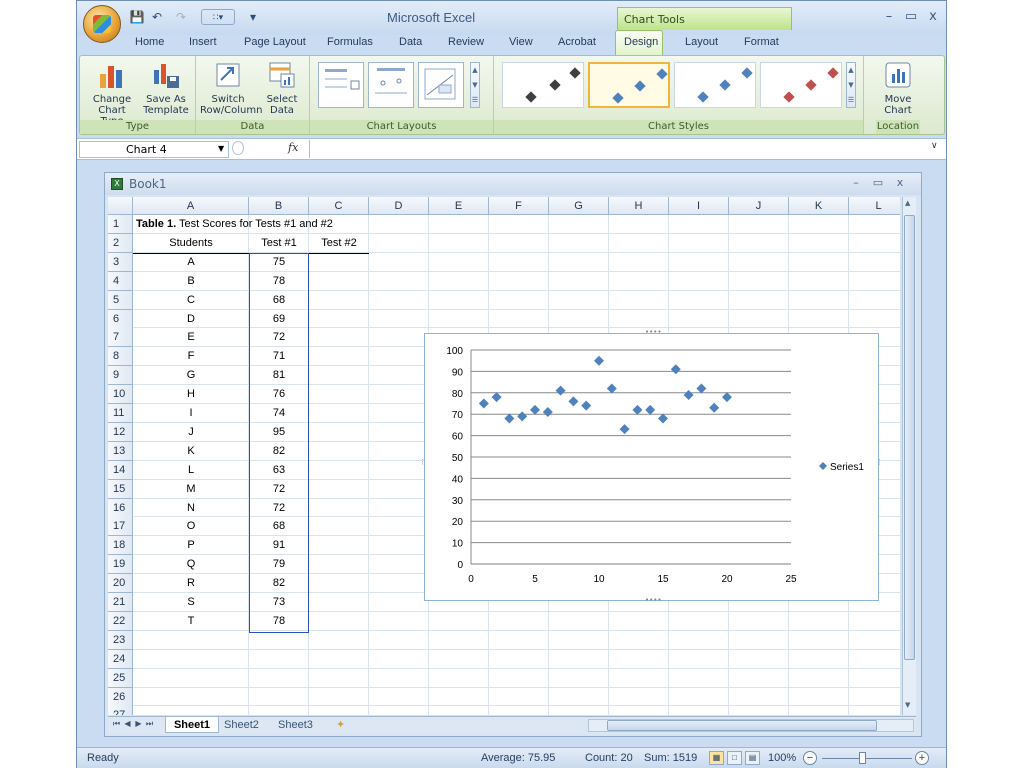  I want to click on workbook-restore-button: ▭, so click(878, 182).